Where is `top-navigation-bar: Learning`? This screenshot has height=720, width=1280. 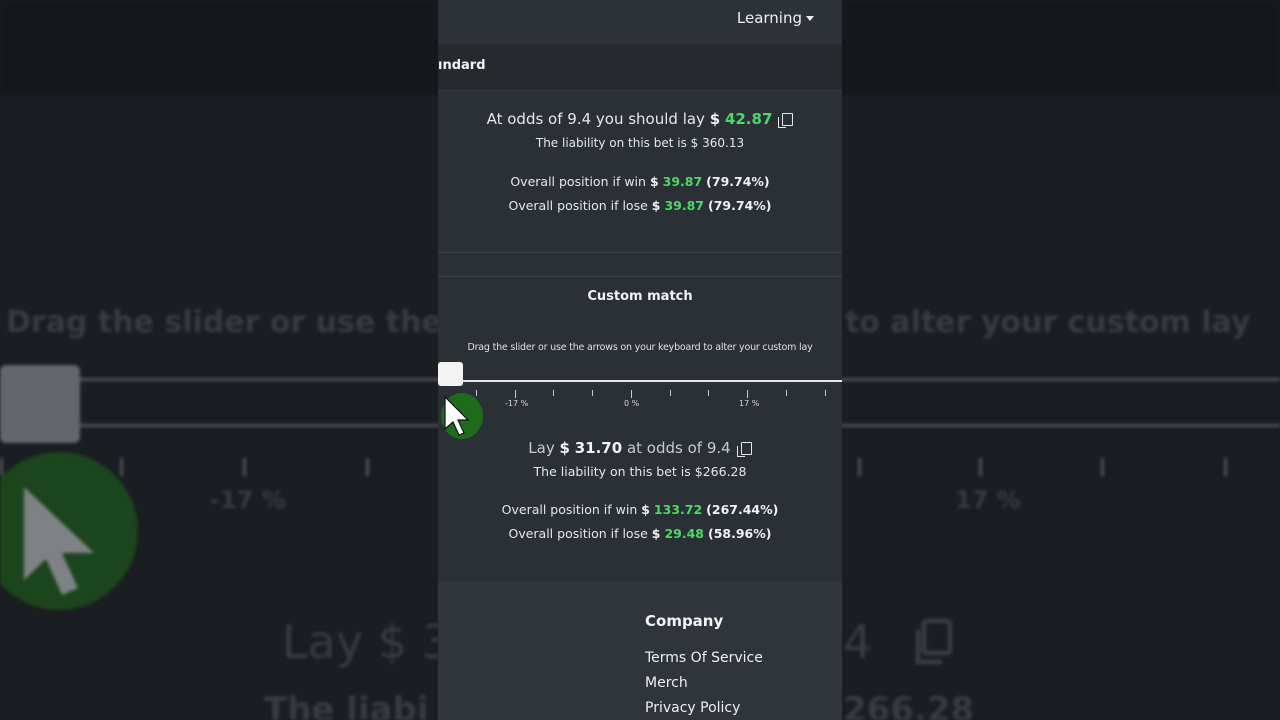 top-navigation-bar: Learning is located at coordinates (640, 22).